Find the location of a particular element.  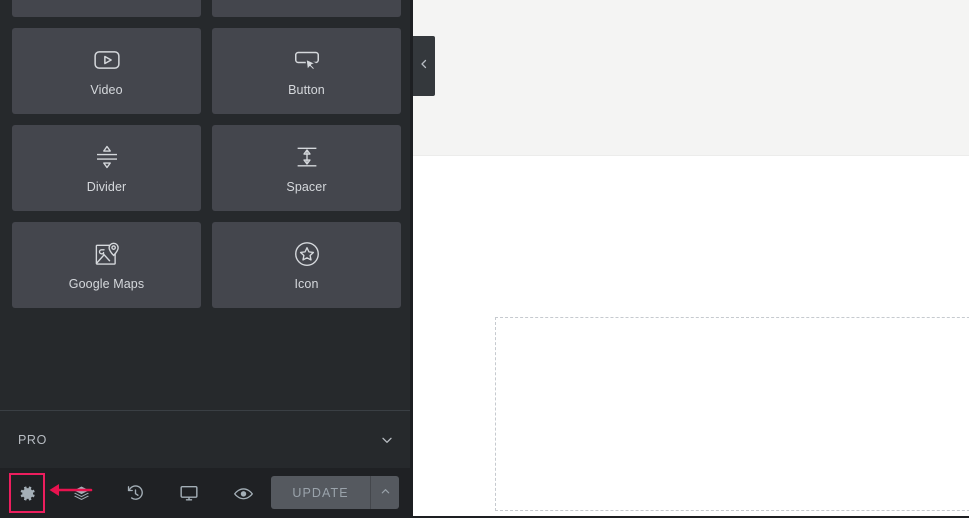

update-button: UPDATE is located at coordinates (320, 492).